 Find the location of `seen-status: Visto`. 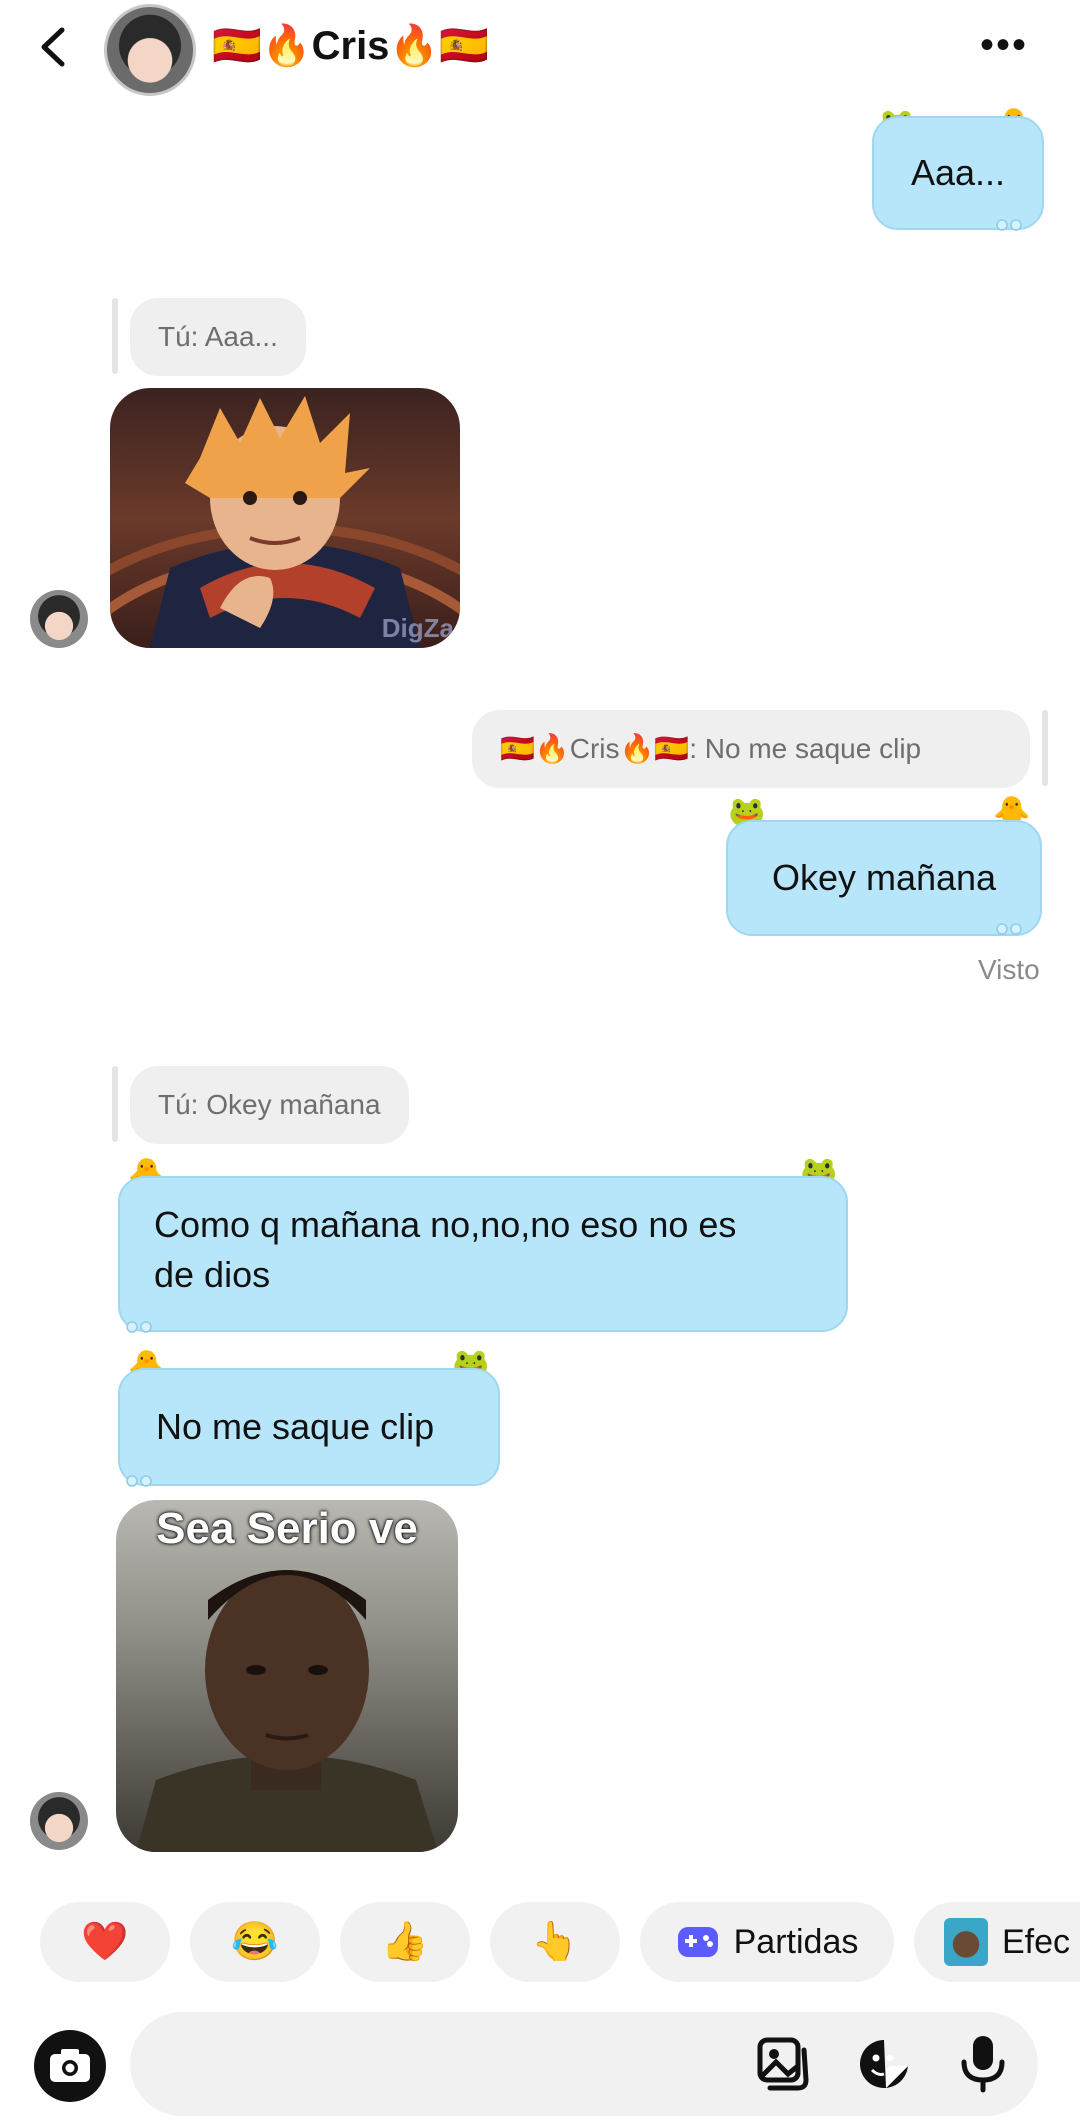

seen-status: Visto is located at coordinates (1009, 969).